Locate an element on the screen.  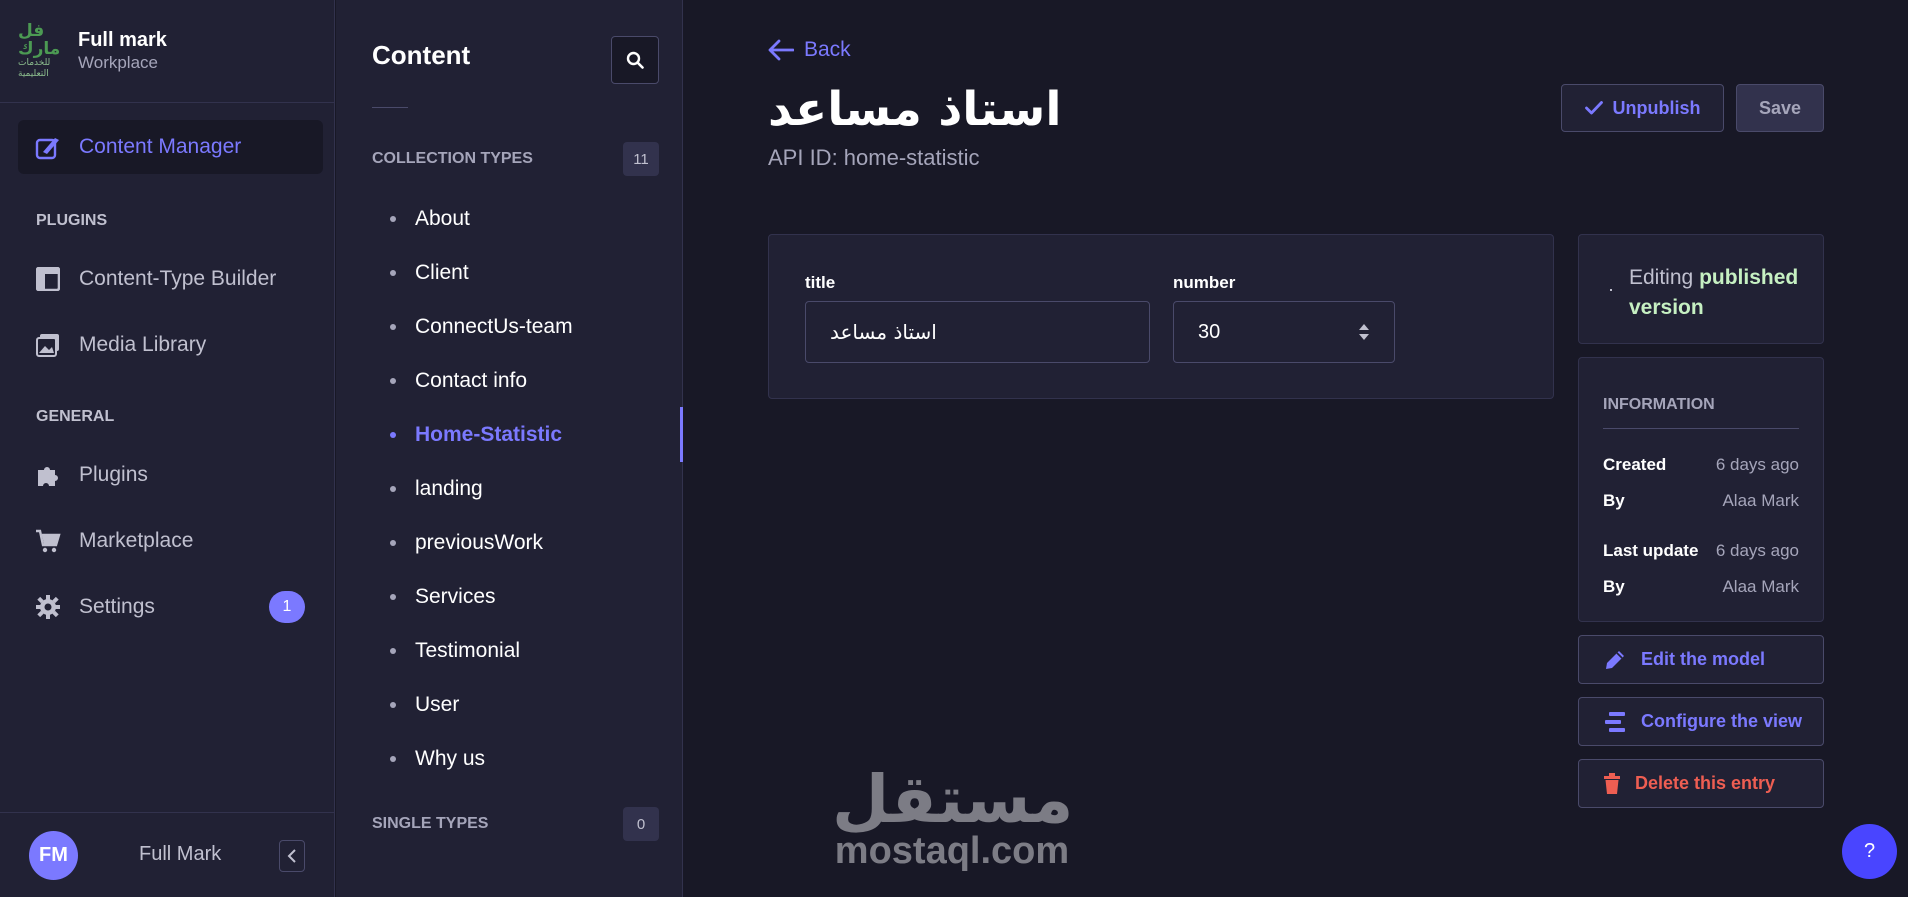
nav-marketplace: Marketplace is located at coordinates (170, 541).